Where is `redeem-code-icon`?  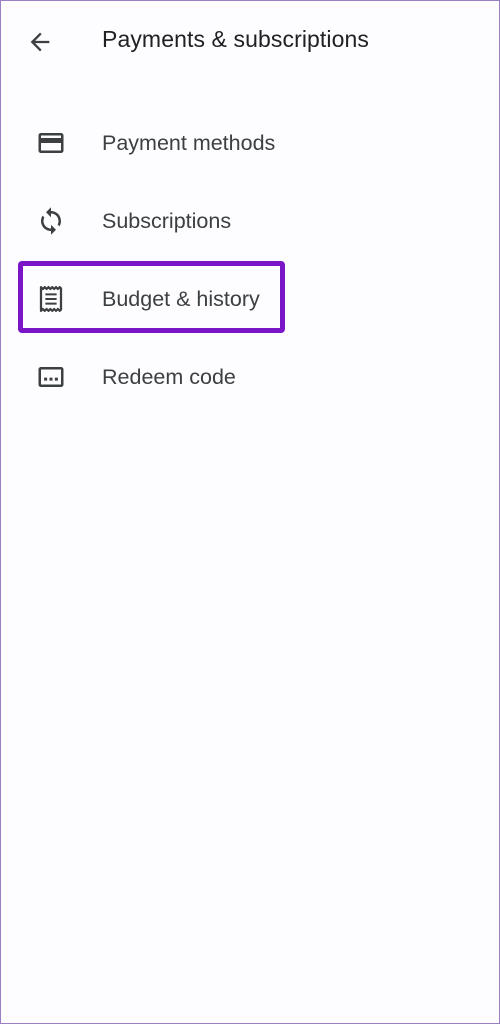
redeem-code-icon is located at coordinates (51, 377).